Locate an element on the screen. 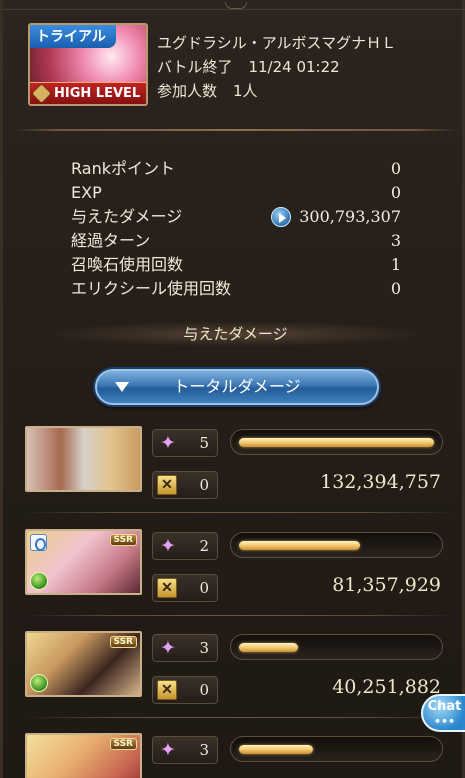  stat-label: 与えたダメージ is located at coordinates (127, 216).